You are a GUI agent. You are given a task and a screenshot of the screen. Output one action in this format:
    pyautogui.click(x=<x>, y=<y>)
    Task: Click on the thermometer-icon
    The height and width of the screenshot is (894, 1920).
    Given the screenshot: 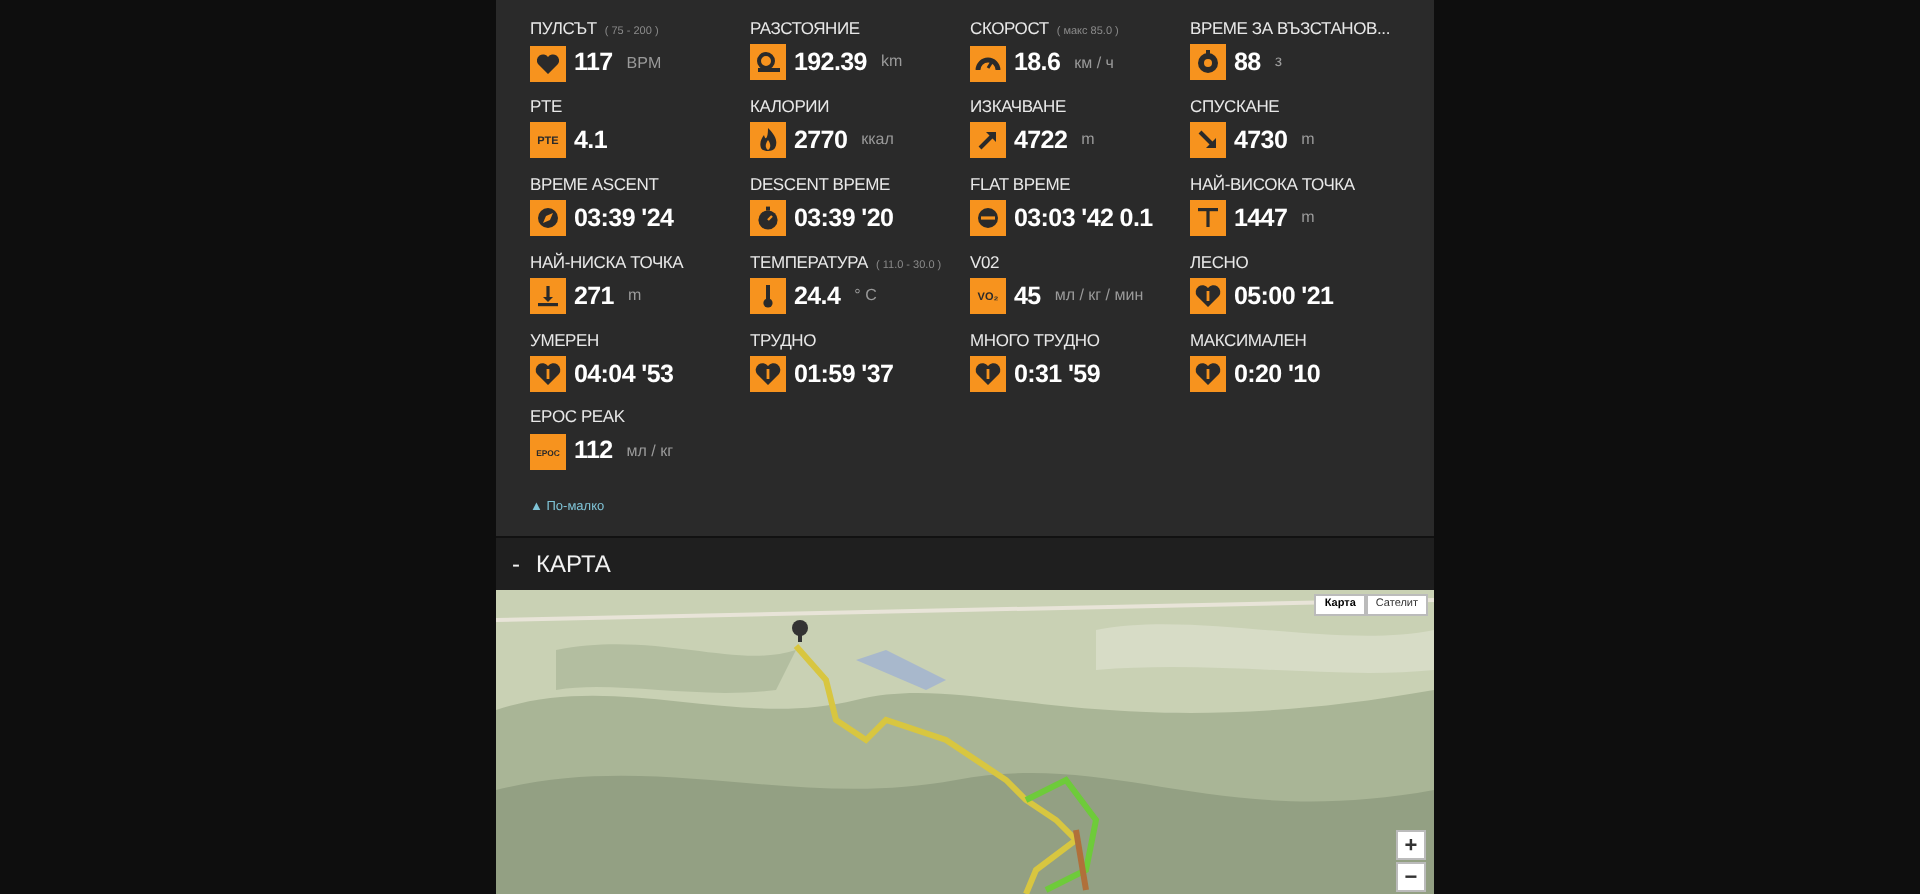 What is the action you would take?
    pyautogui.click(x=768, y=296)
    